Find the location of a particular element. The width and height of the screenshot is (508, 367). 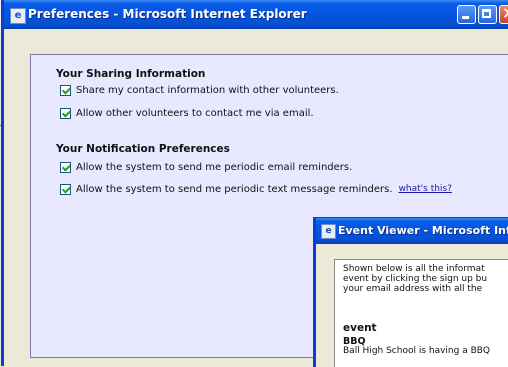

sharing-heading: Your Sharing Information is located at coordinates (131, 74).